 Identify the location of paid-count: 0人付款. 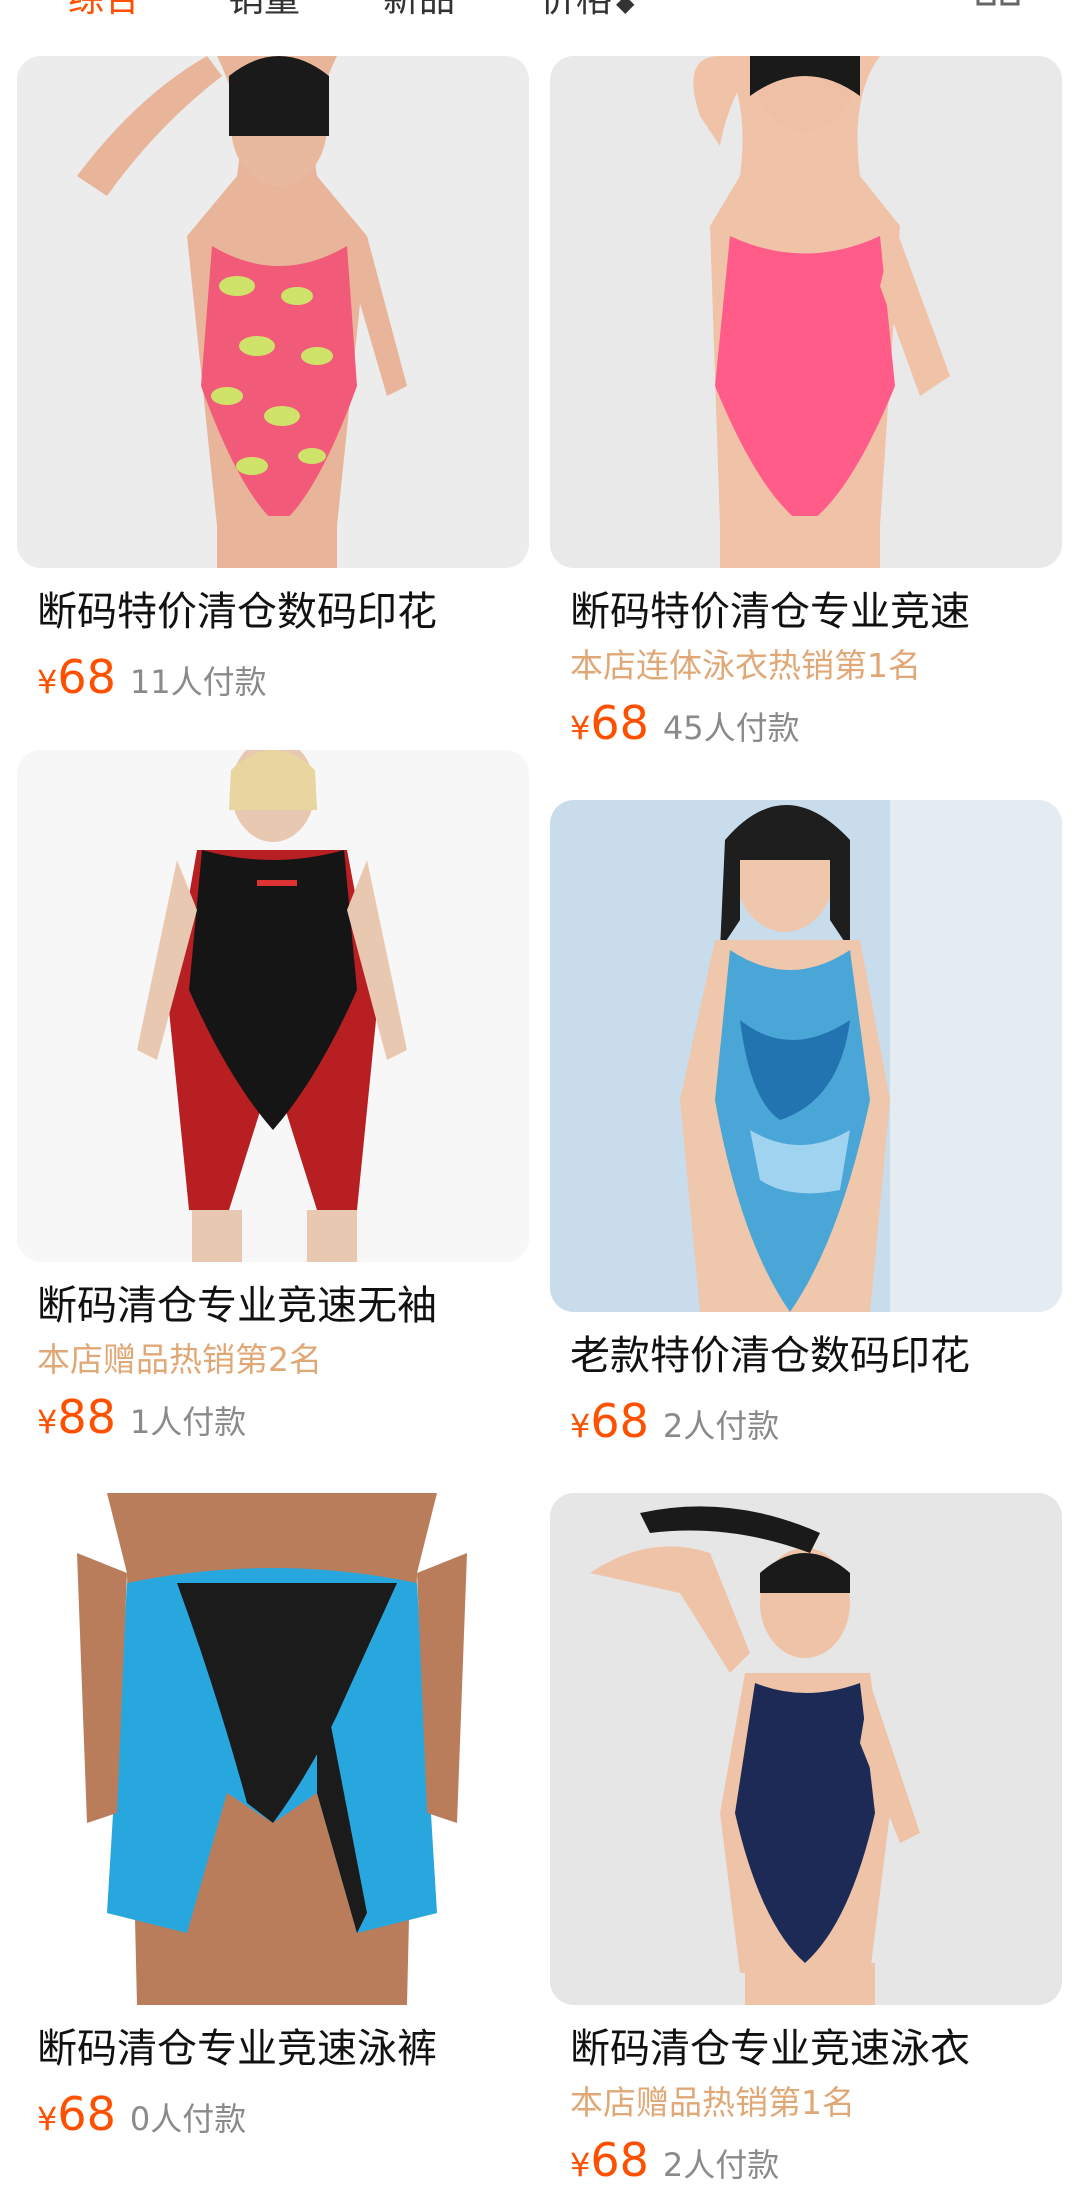
(188, 2119).